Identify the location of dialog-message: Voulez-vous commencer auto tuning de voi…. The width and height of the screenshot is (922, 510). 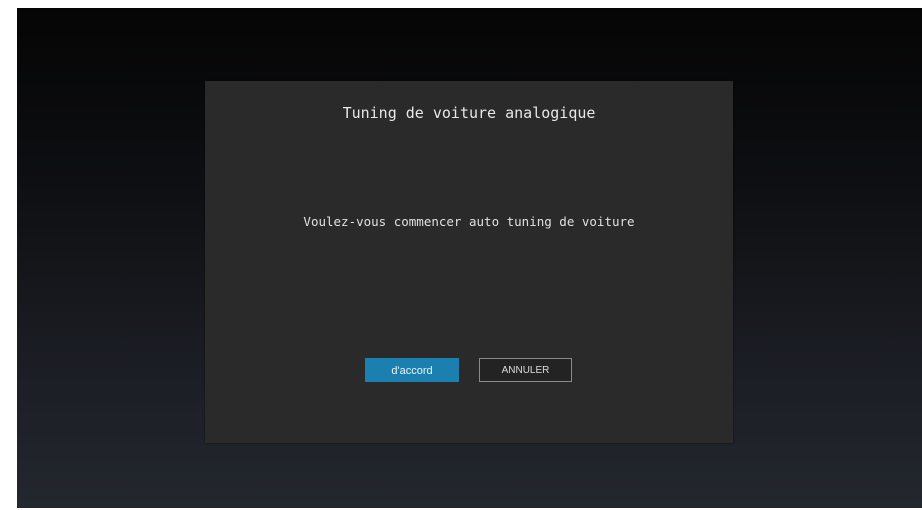
(469, 221).